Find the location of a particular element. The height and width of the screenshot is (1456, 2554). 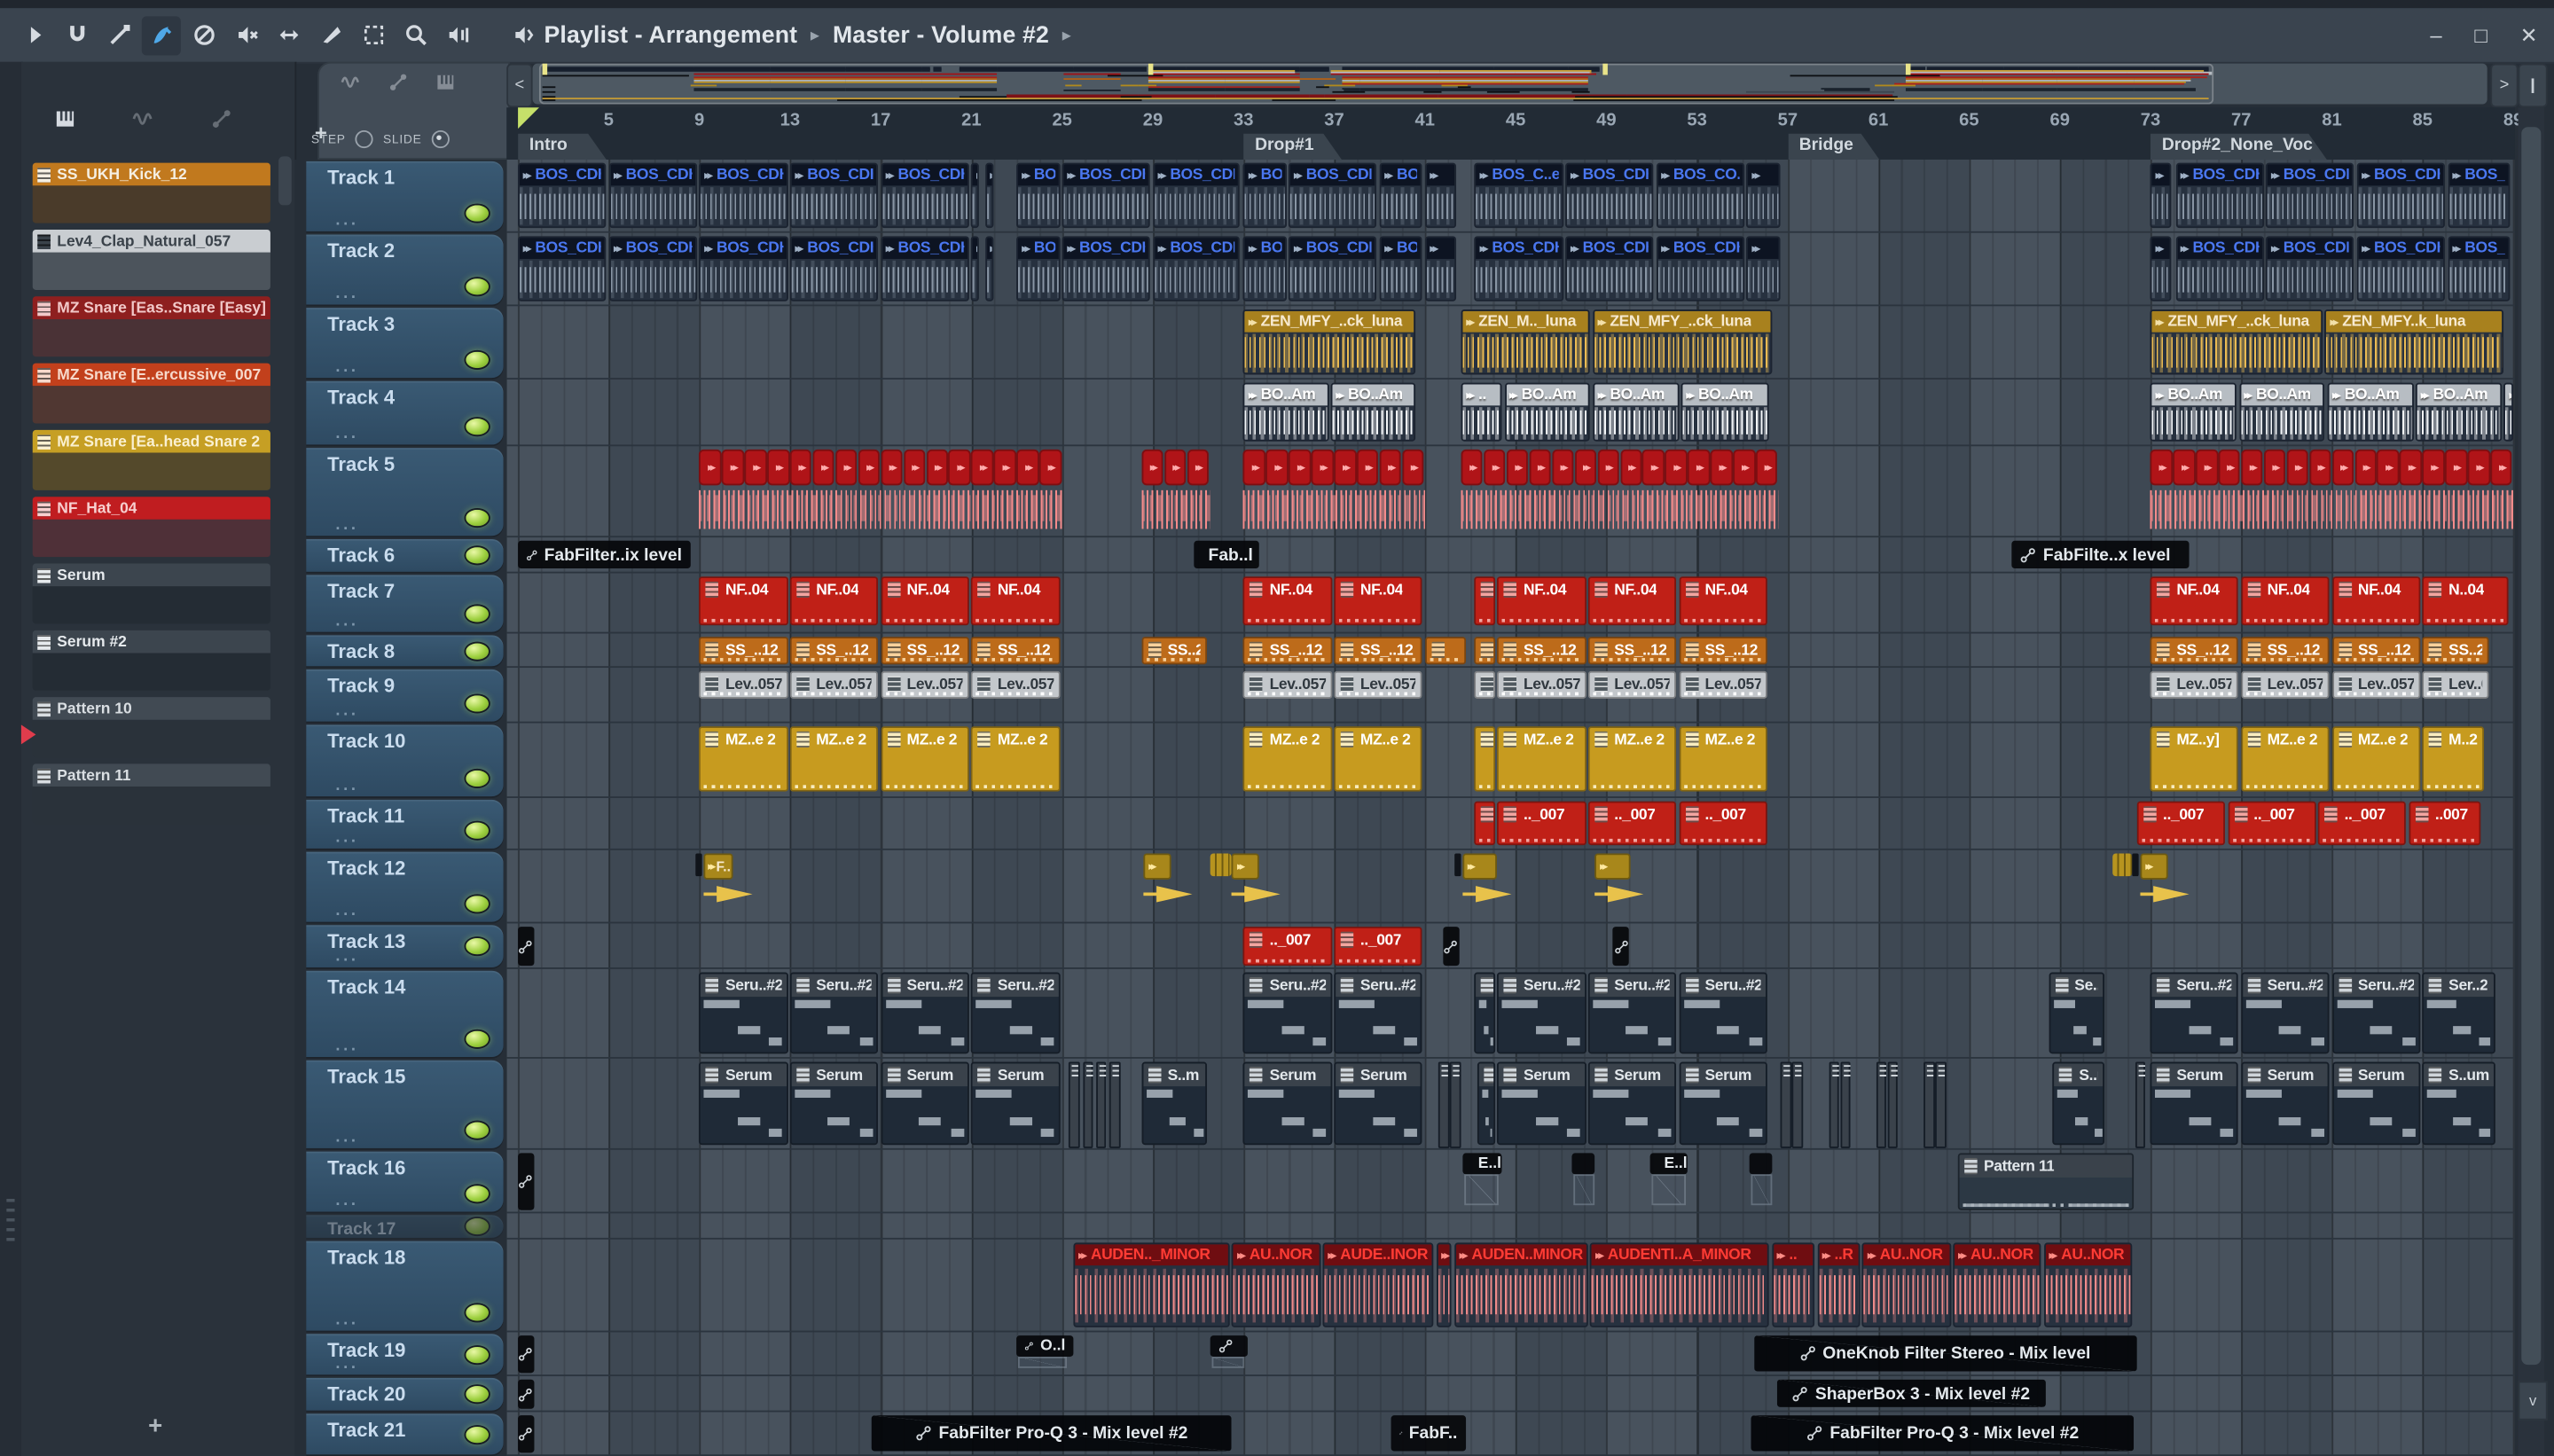

track-header-8: Track 8 is located at coordinates (405, 651).